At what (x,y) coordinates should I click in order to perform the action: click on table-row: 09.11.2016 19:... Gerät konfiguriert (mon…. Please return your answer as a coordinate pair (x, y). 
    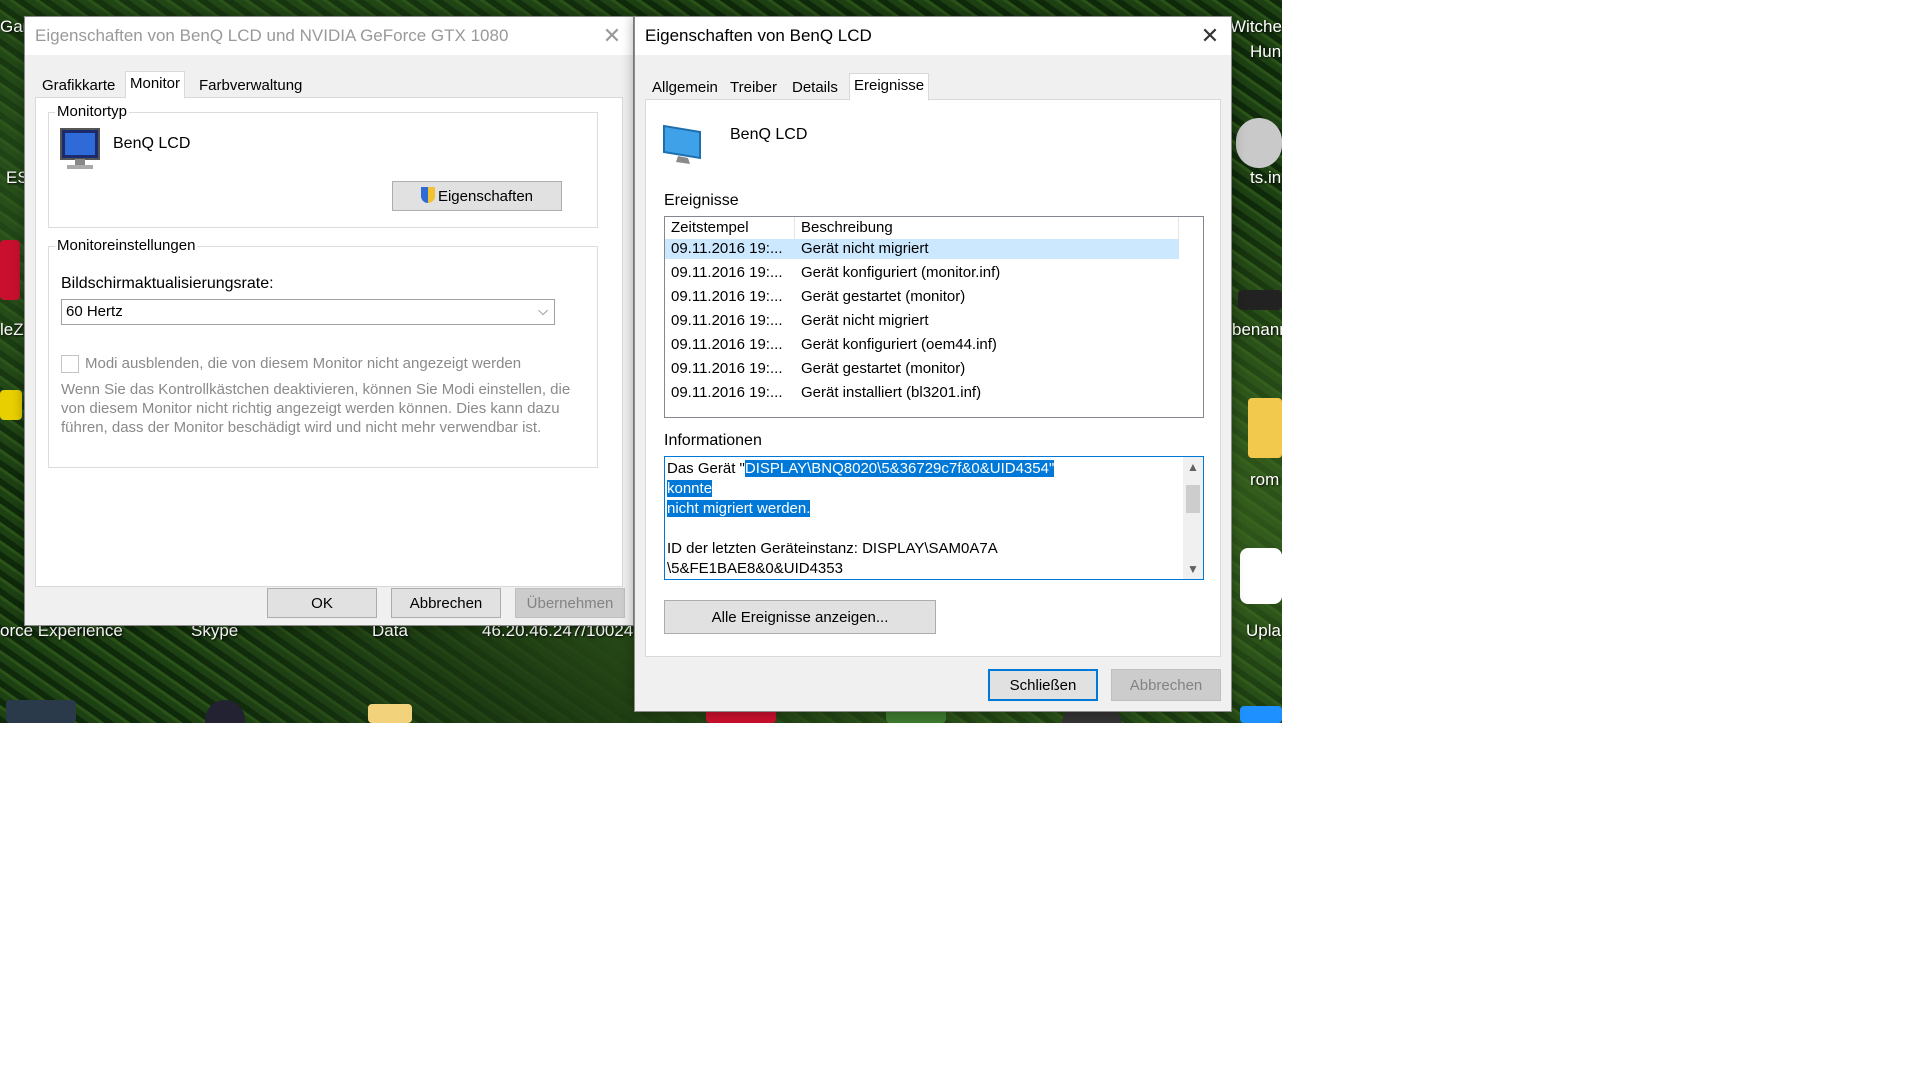
    Looking at the image, I should click on (922, 273).